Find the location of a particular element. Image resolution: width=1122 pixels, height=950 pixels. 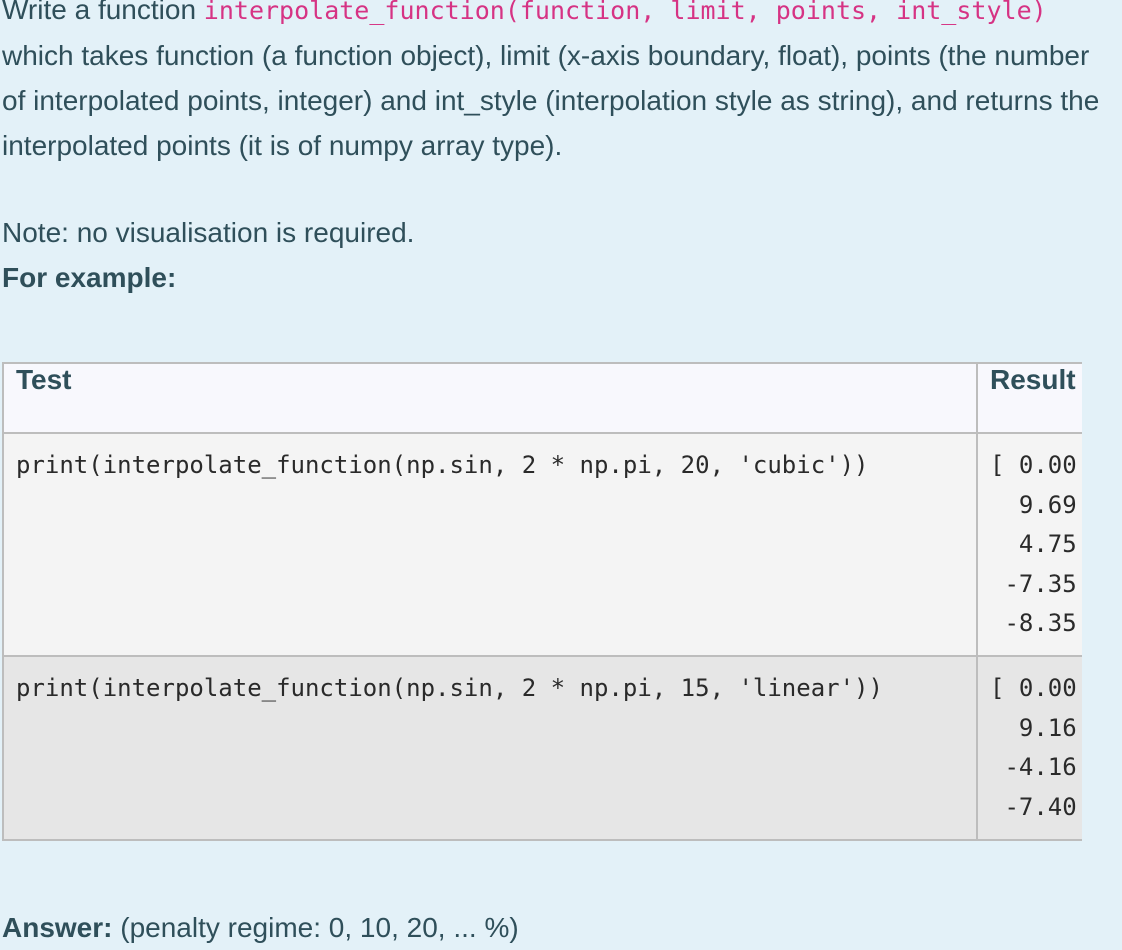

result-line: -4.16 is located at coordinates (1033, 767).